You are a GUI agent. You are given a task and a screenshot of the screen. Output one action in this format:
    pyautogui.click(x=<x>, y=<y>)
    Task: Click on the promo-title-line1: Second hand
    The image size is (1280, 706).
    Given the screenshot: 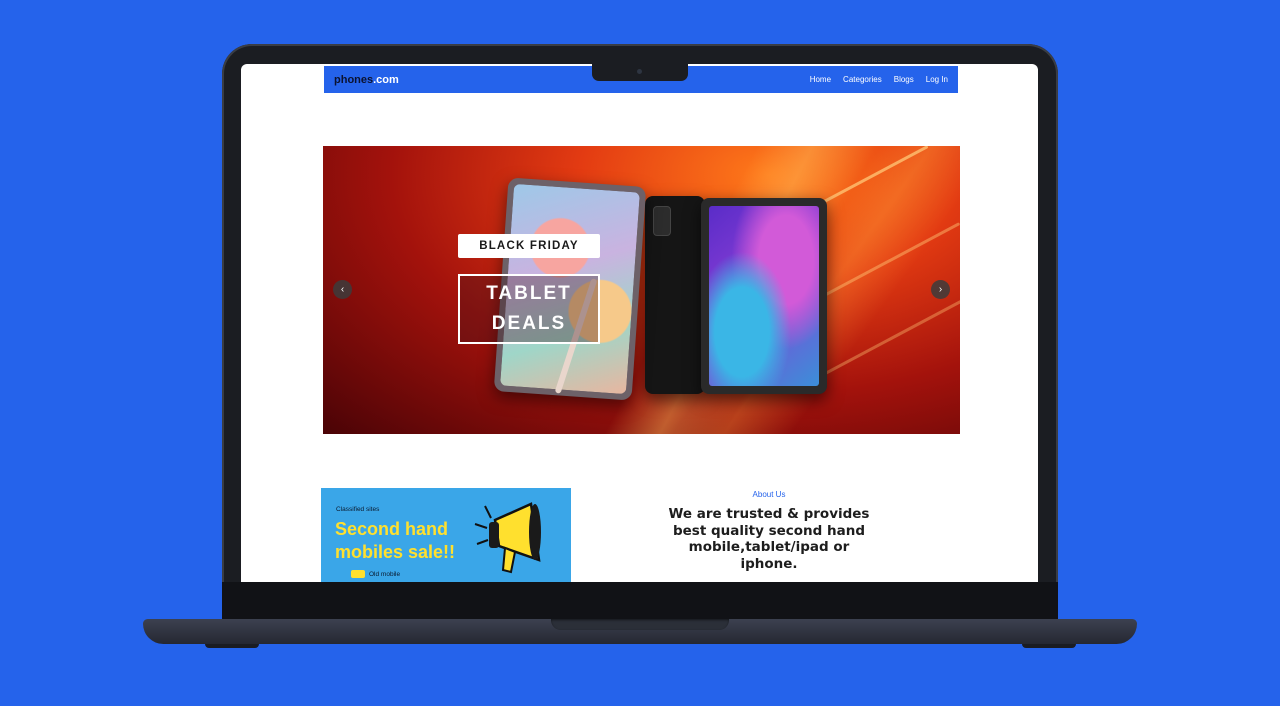 What is the action you would take?
    pyautogui.click(x=392, y=529)
    